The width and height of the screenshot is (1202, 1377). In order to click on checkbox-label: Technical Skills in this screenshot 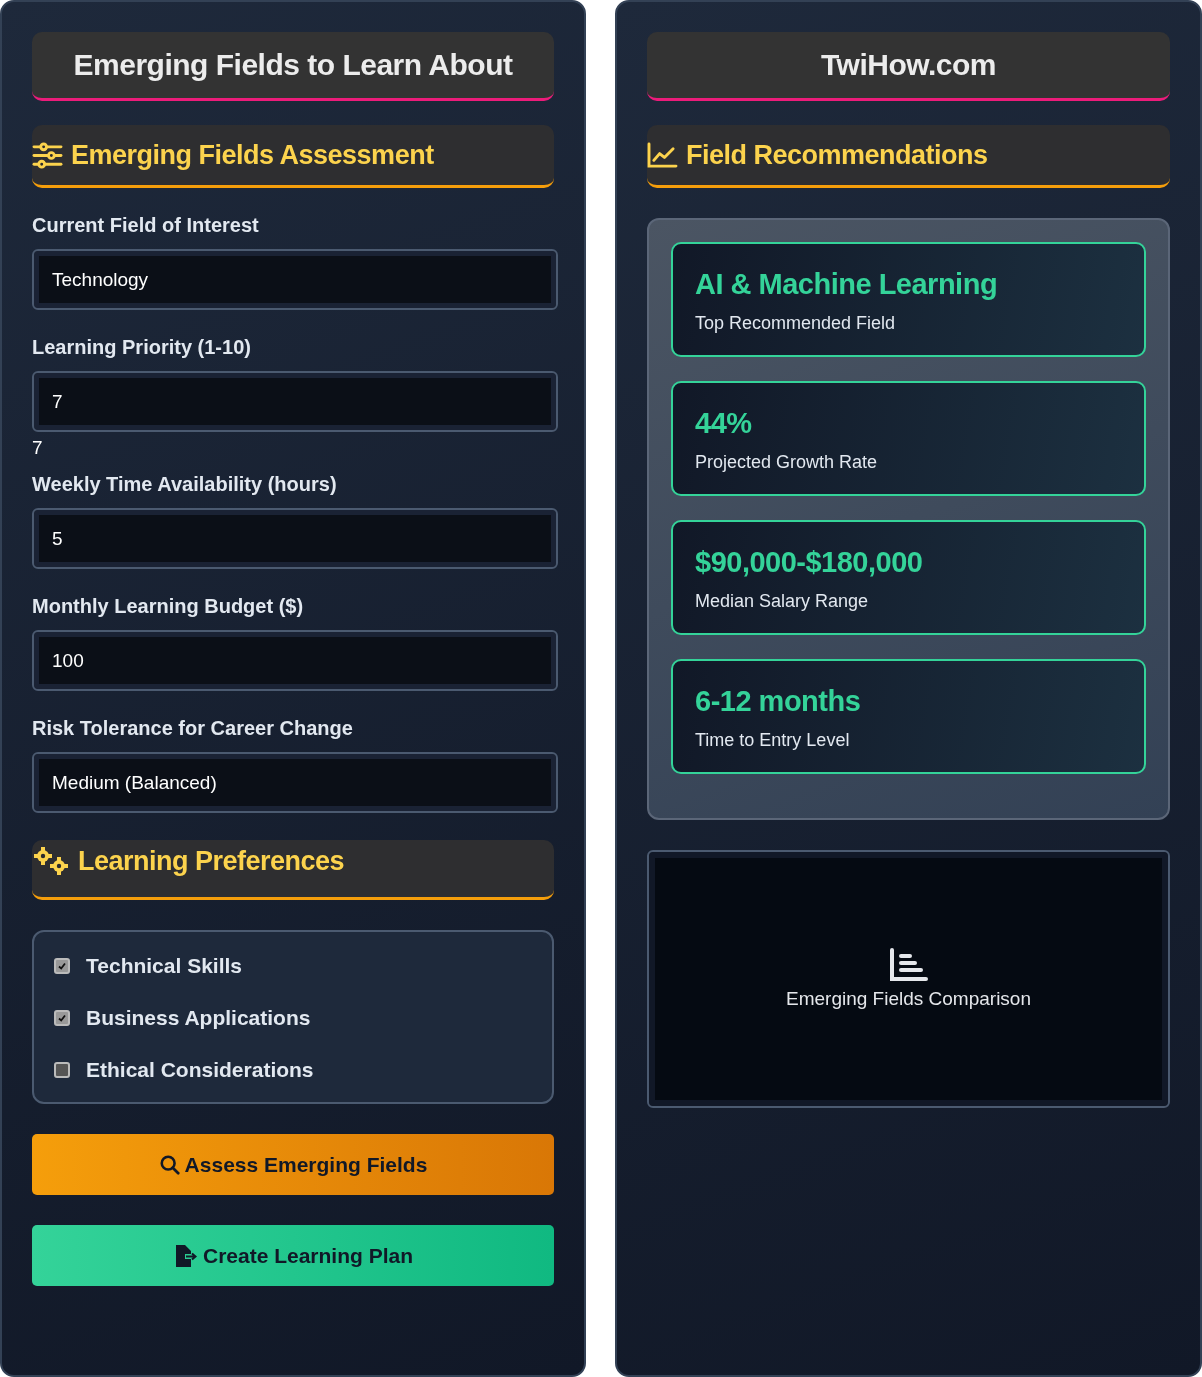, I will do `click(164, 966)`.